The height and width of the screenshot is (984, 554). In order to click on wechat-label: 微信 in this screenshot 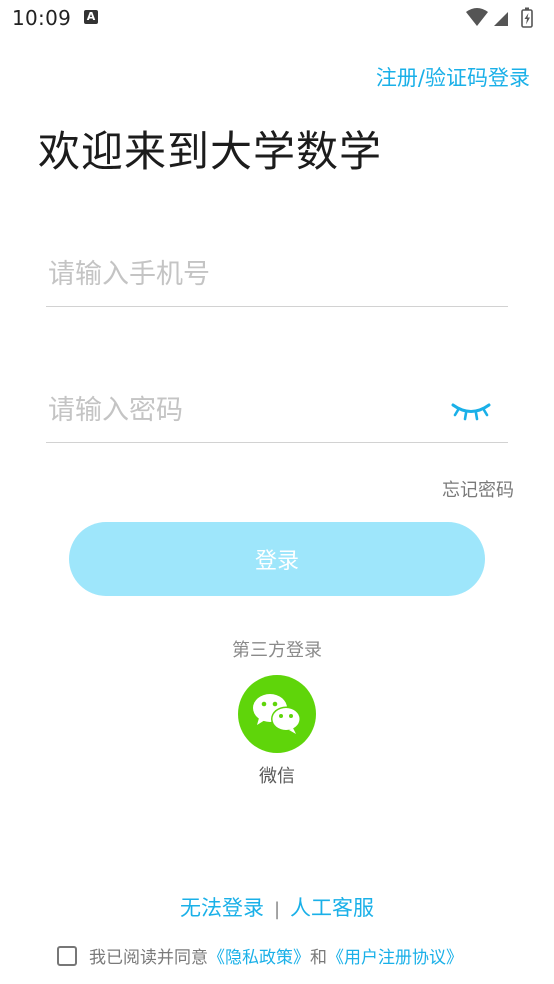, I will do `click(277, 776)`.